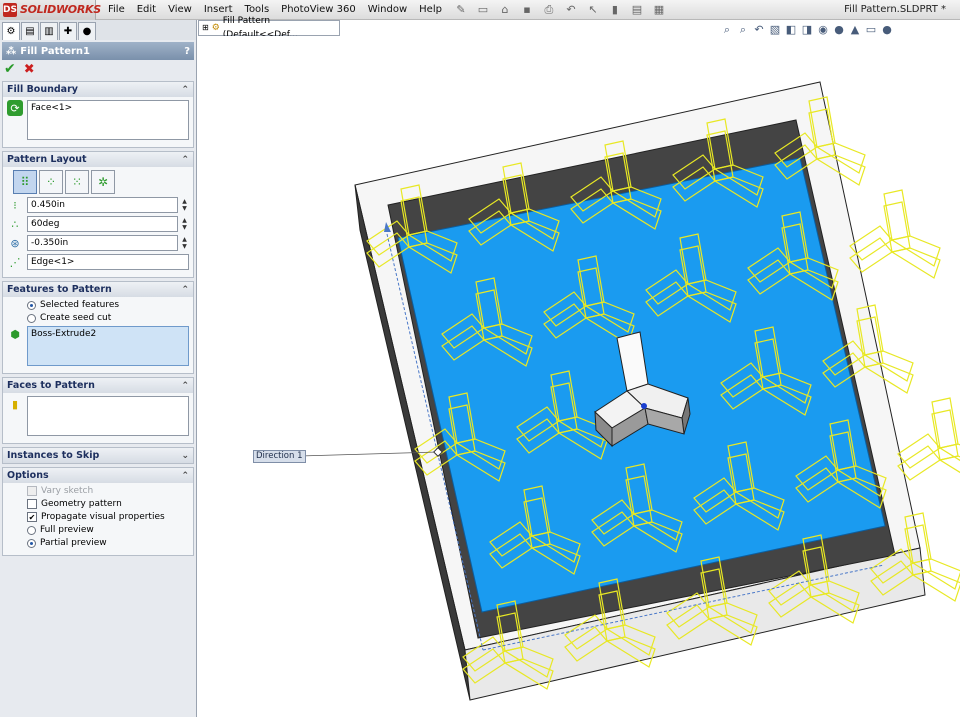 The image size is (960, 717). What do you see at coordinates (68, 31) in the screenshot?
I see `dimxpert-tab: ✚` at bounding box center [68, 31].